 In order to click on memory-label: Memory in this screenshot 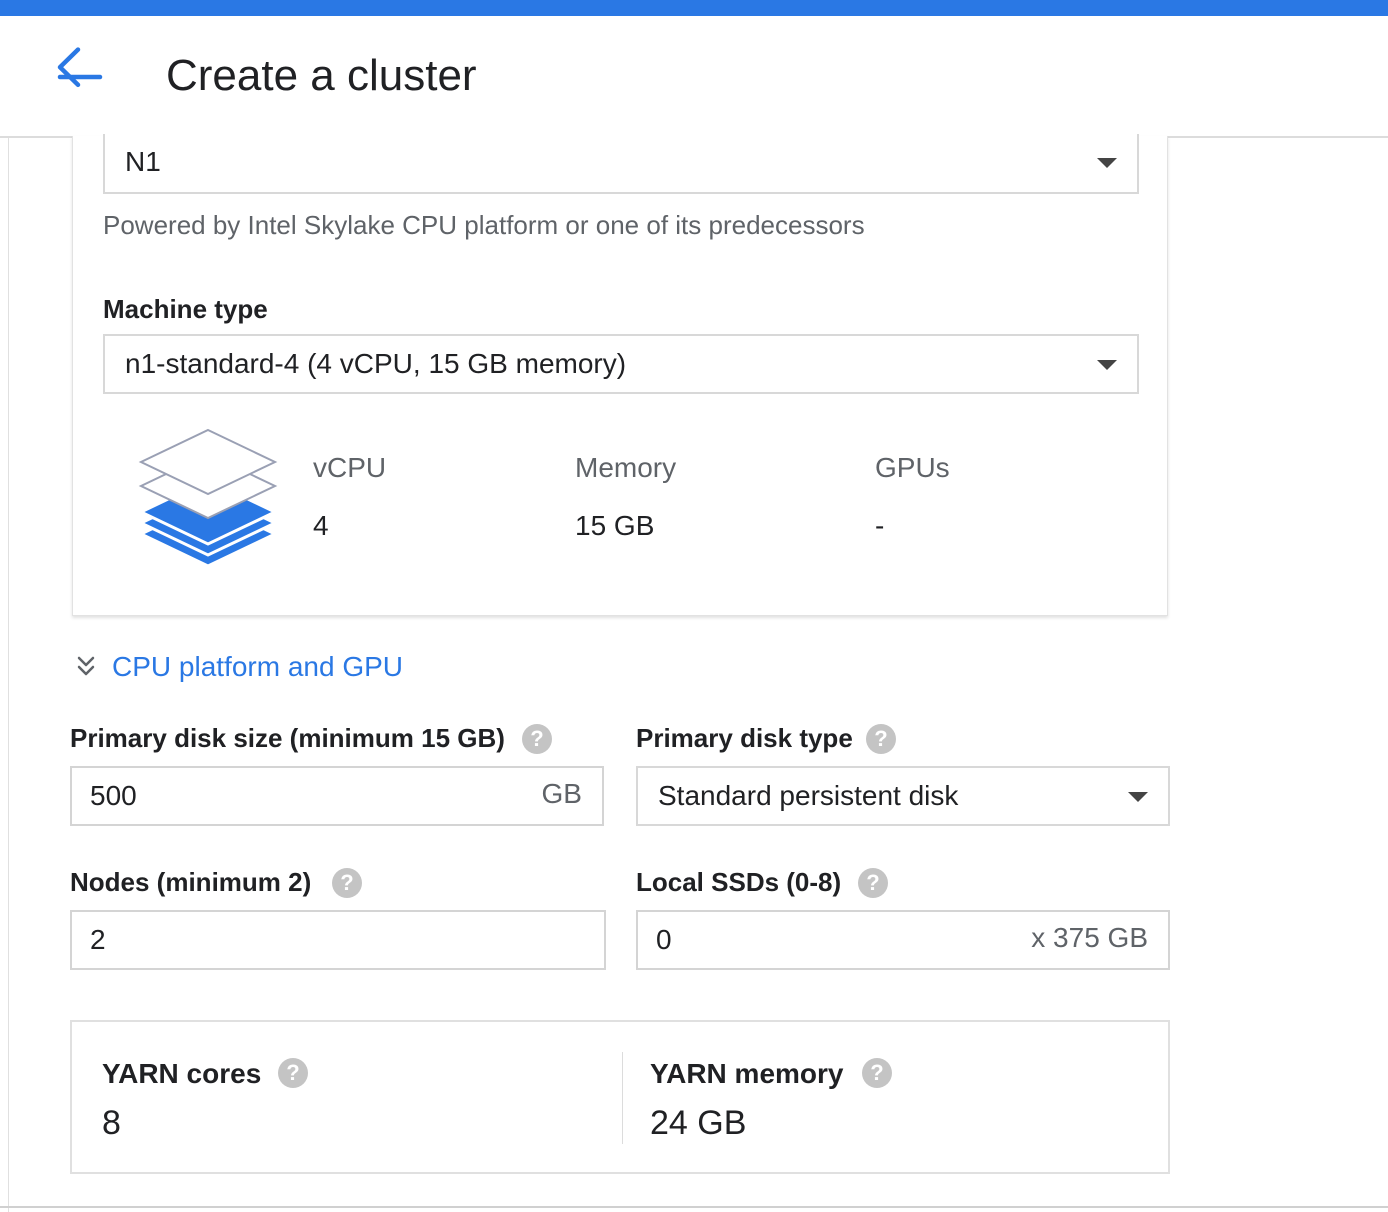, I will do `click(626, 467)`.